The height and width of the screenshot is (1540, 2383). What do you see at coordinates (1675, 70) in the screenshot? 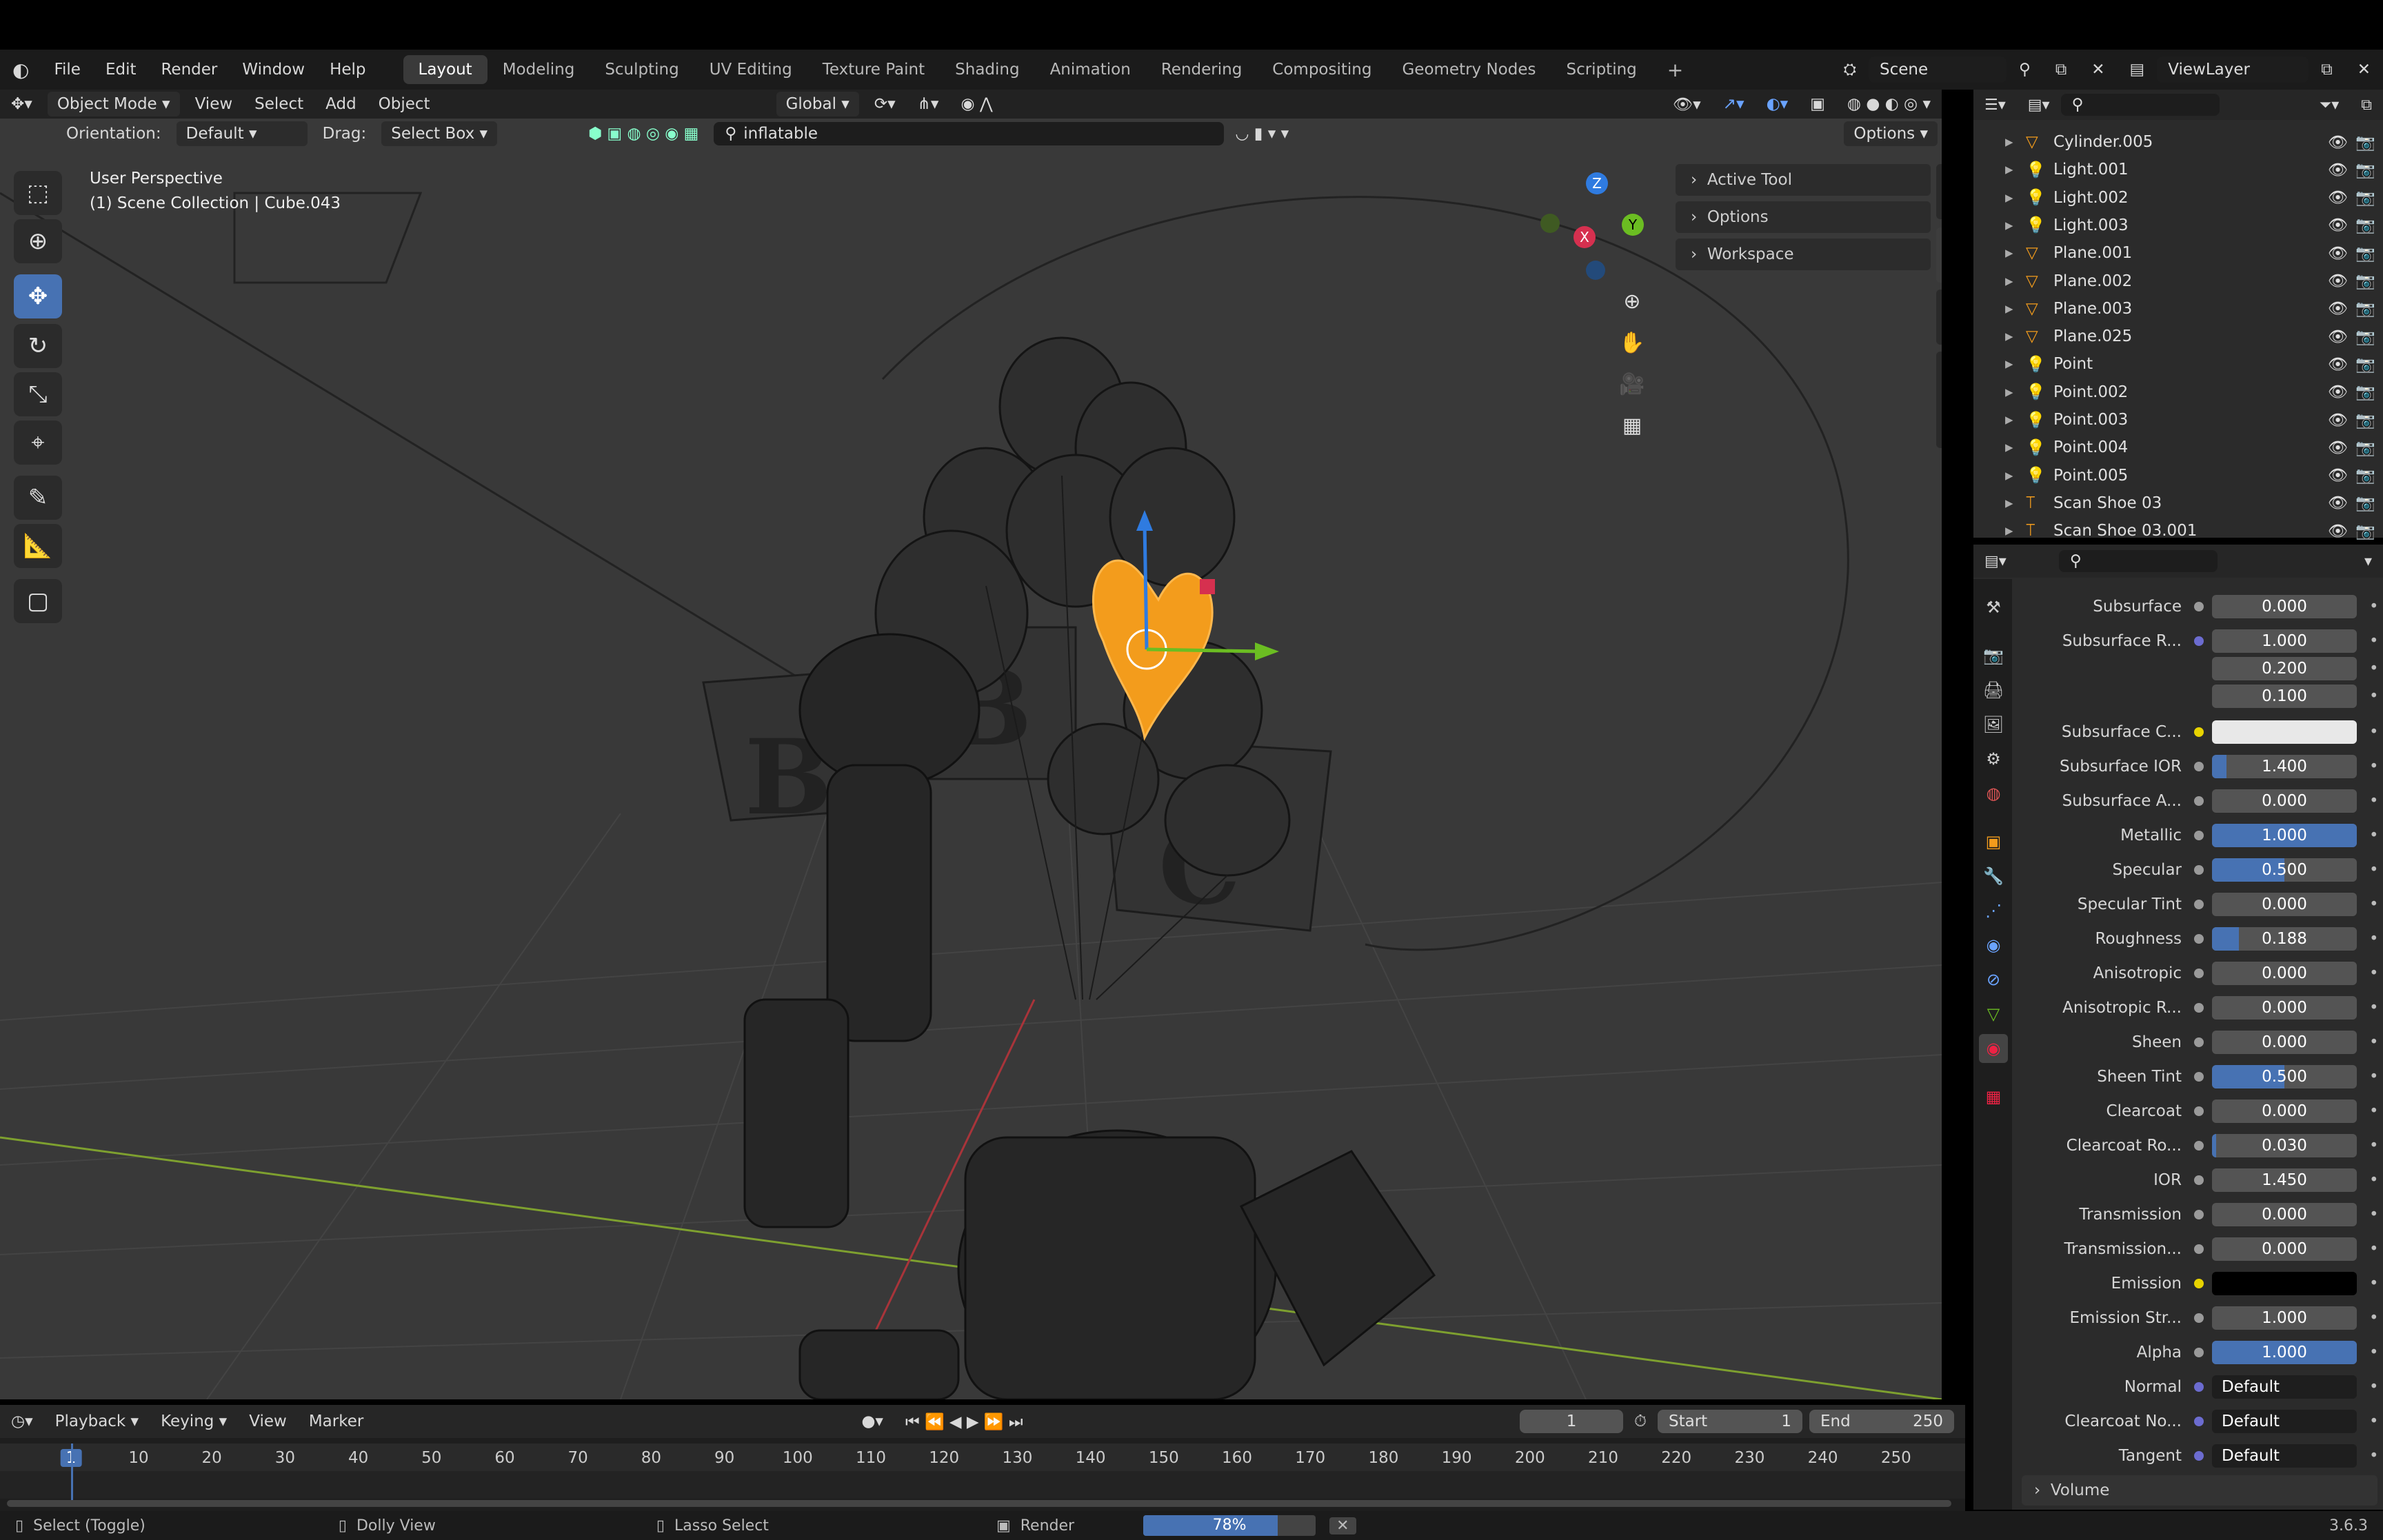
I see `add-workspace-button: +` at bounding box center [1675, 70].